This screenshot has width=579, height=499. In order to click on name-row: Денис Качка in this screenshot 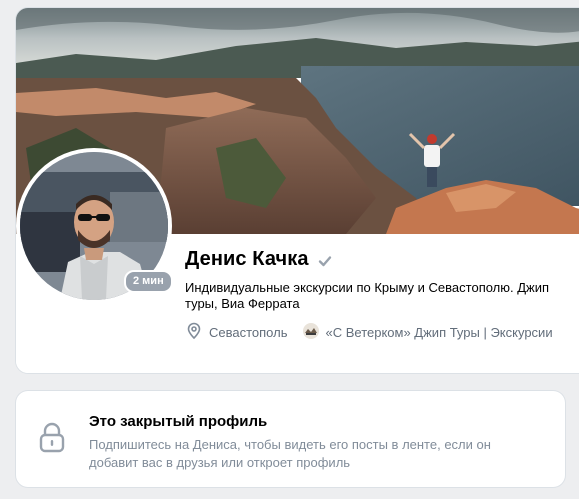, I will do `click(259, 259)`.